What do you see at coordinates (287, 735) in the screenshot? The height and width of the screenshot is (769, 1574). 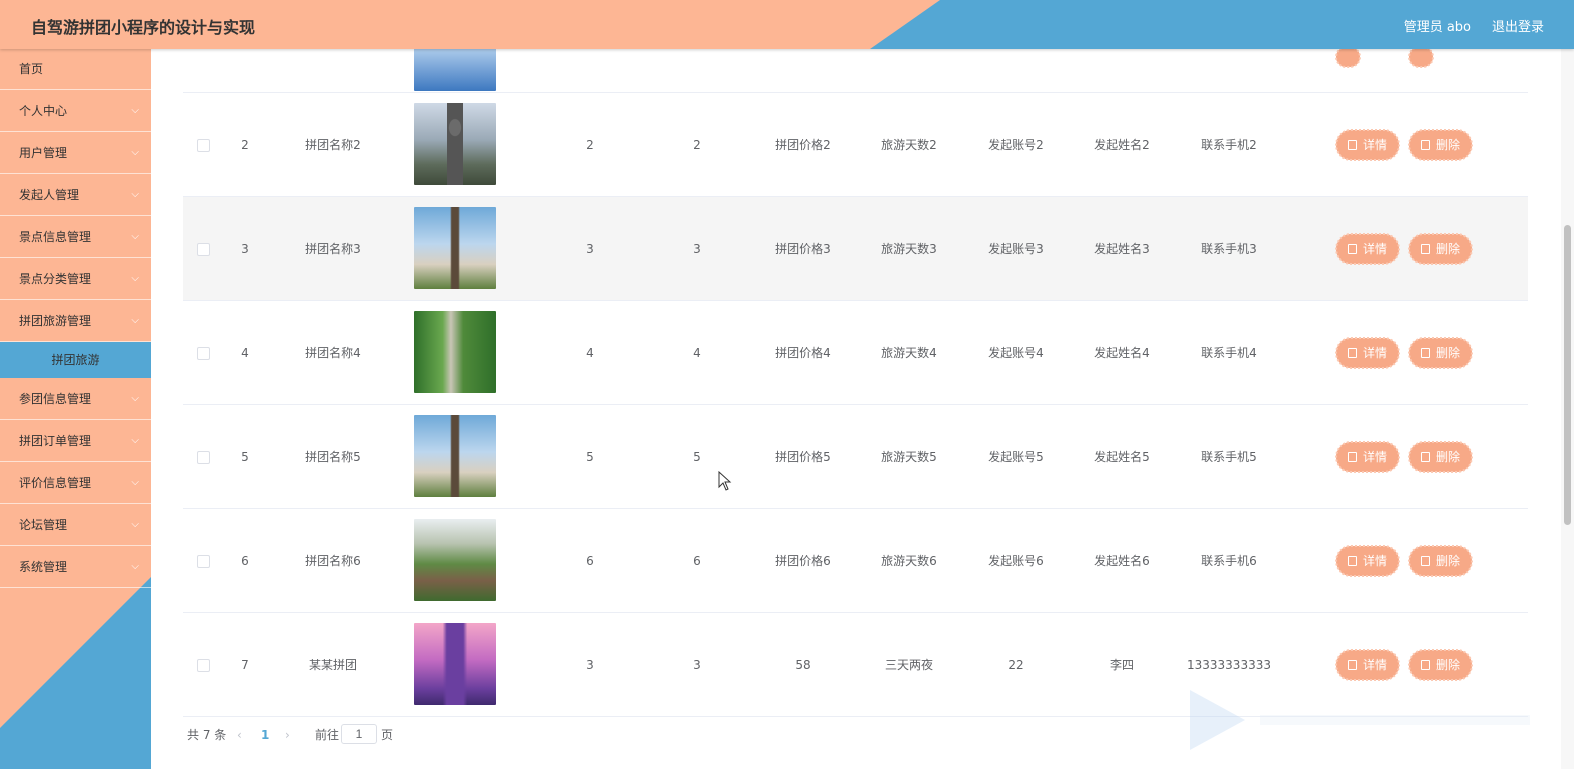 I see `next-page-icon: ›` at bounding box center [287, 735].